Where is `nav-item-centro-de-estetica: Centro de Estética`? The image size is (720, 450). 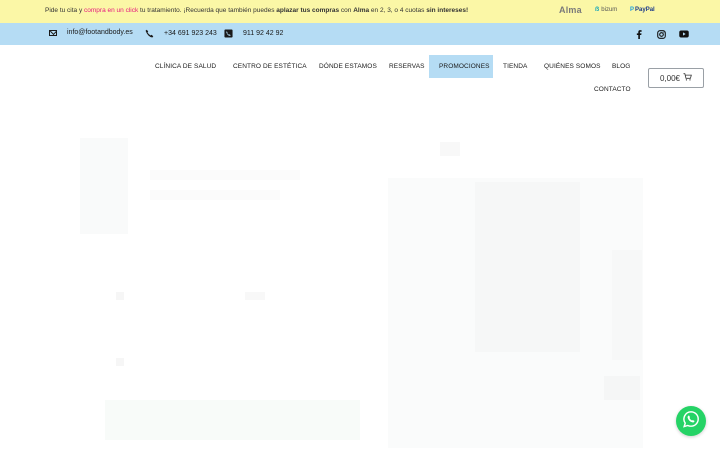 nav-item-centro-de-estetica: Centro de Estética is located at coordinates (270, 66).